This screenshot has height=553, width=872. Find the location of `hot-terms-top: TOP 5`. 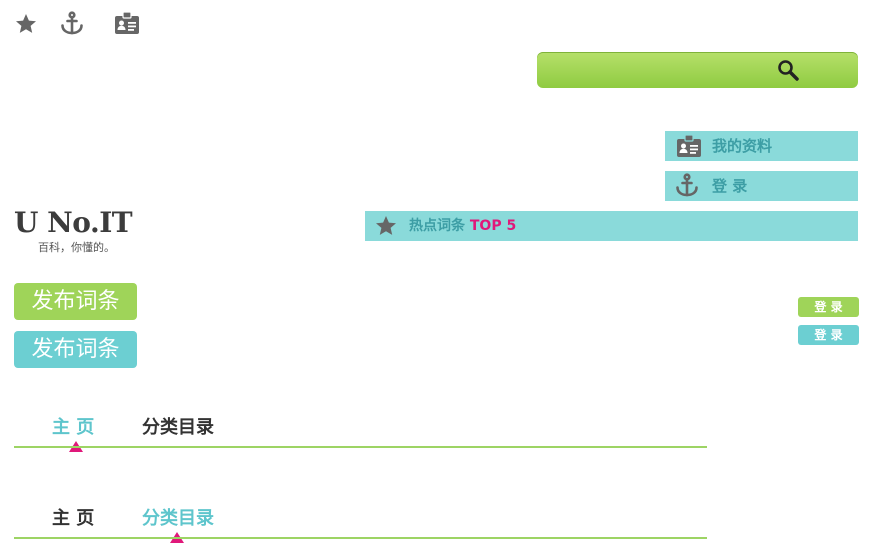

hot-terms-top: TOP 5 is located at coordinates (493, 226).